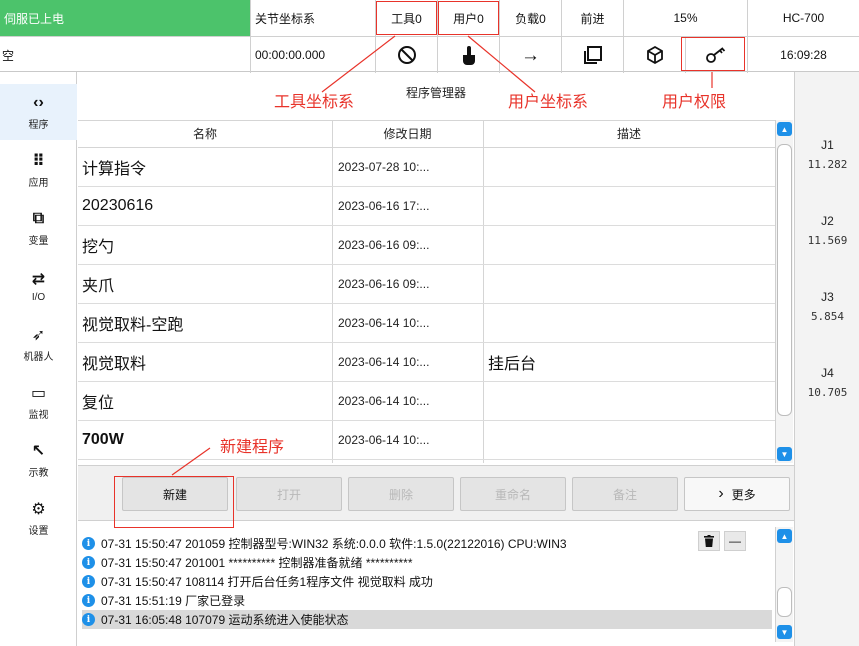 This screenshot has width=859, height=646. What do you see at coordinates (38, 125) in the screenshot?
I see `nav-label: 程序` at bounding box center [38, 125].